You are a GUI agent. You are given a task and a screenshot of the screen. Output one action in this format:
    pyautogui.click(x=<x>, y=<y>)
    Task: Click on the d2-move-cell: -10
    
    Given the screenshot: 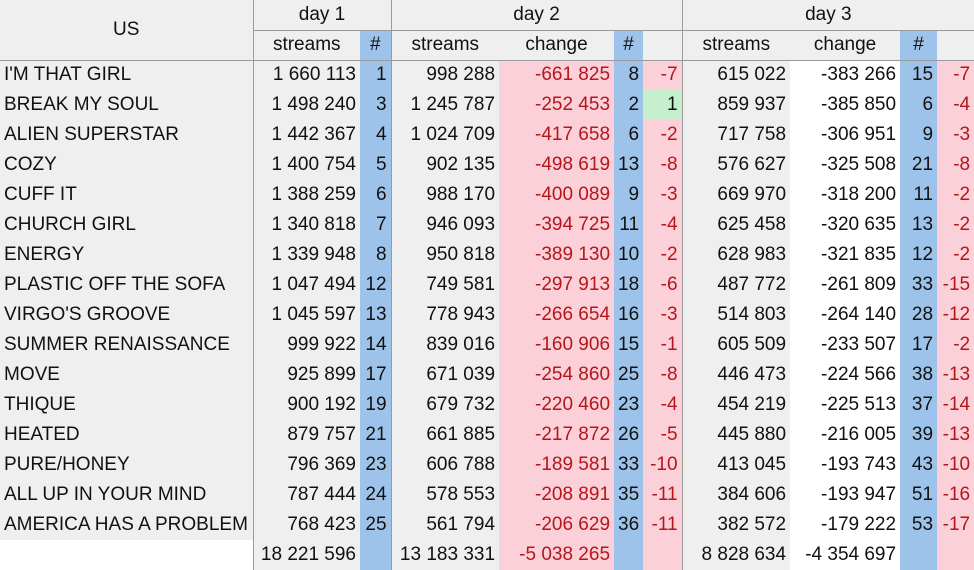 What is the action you would take?
    pyautogui.click(x=663, y=465)
    